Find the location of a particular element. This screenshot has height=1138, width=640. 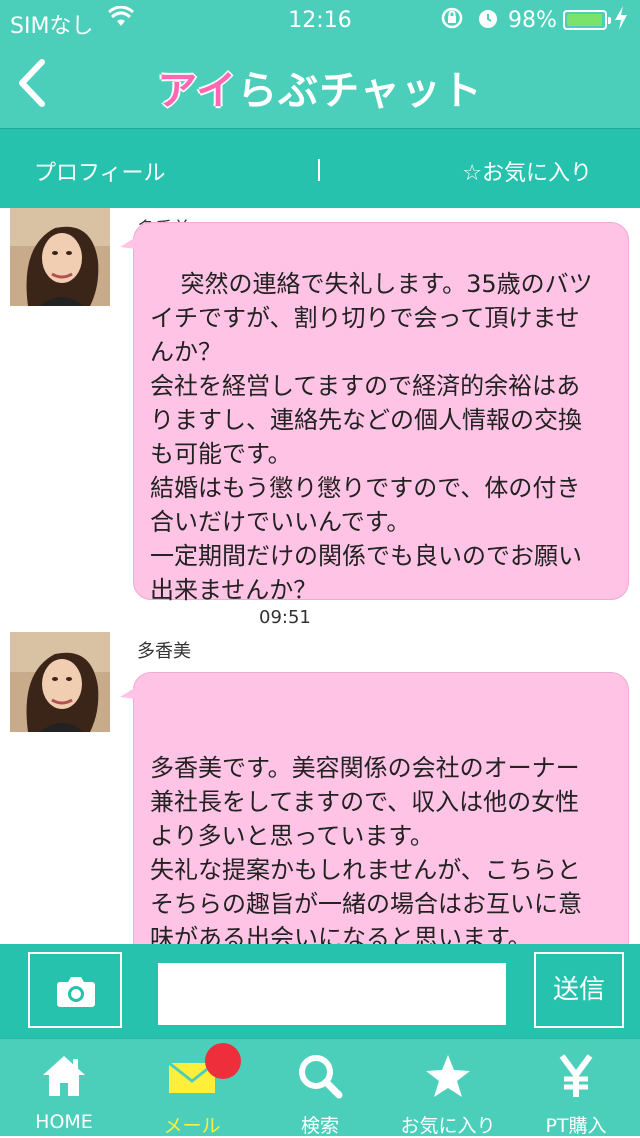

sender-name: 多香美 is located at coordinates (164, 651).